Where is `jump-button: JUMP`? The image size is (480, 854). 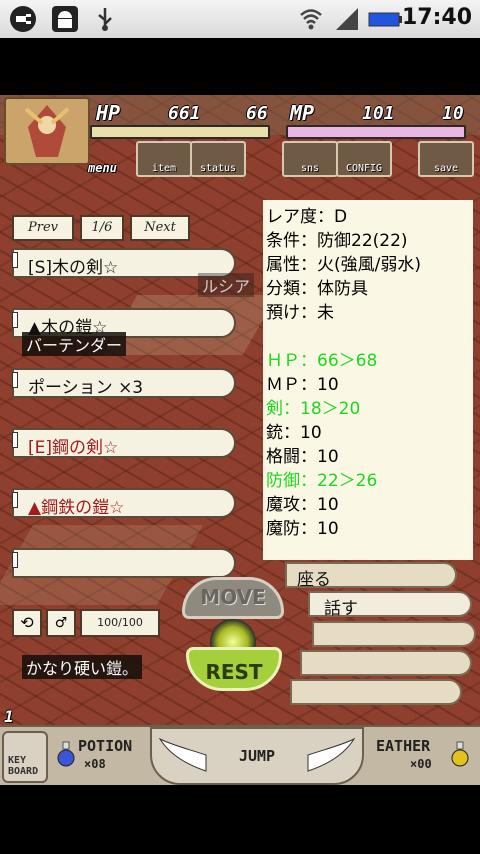
jump-button: JUMP is located at coordinates (257, 756).